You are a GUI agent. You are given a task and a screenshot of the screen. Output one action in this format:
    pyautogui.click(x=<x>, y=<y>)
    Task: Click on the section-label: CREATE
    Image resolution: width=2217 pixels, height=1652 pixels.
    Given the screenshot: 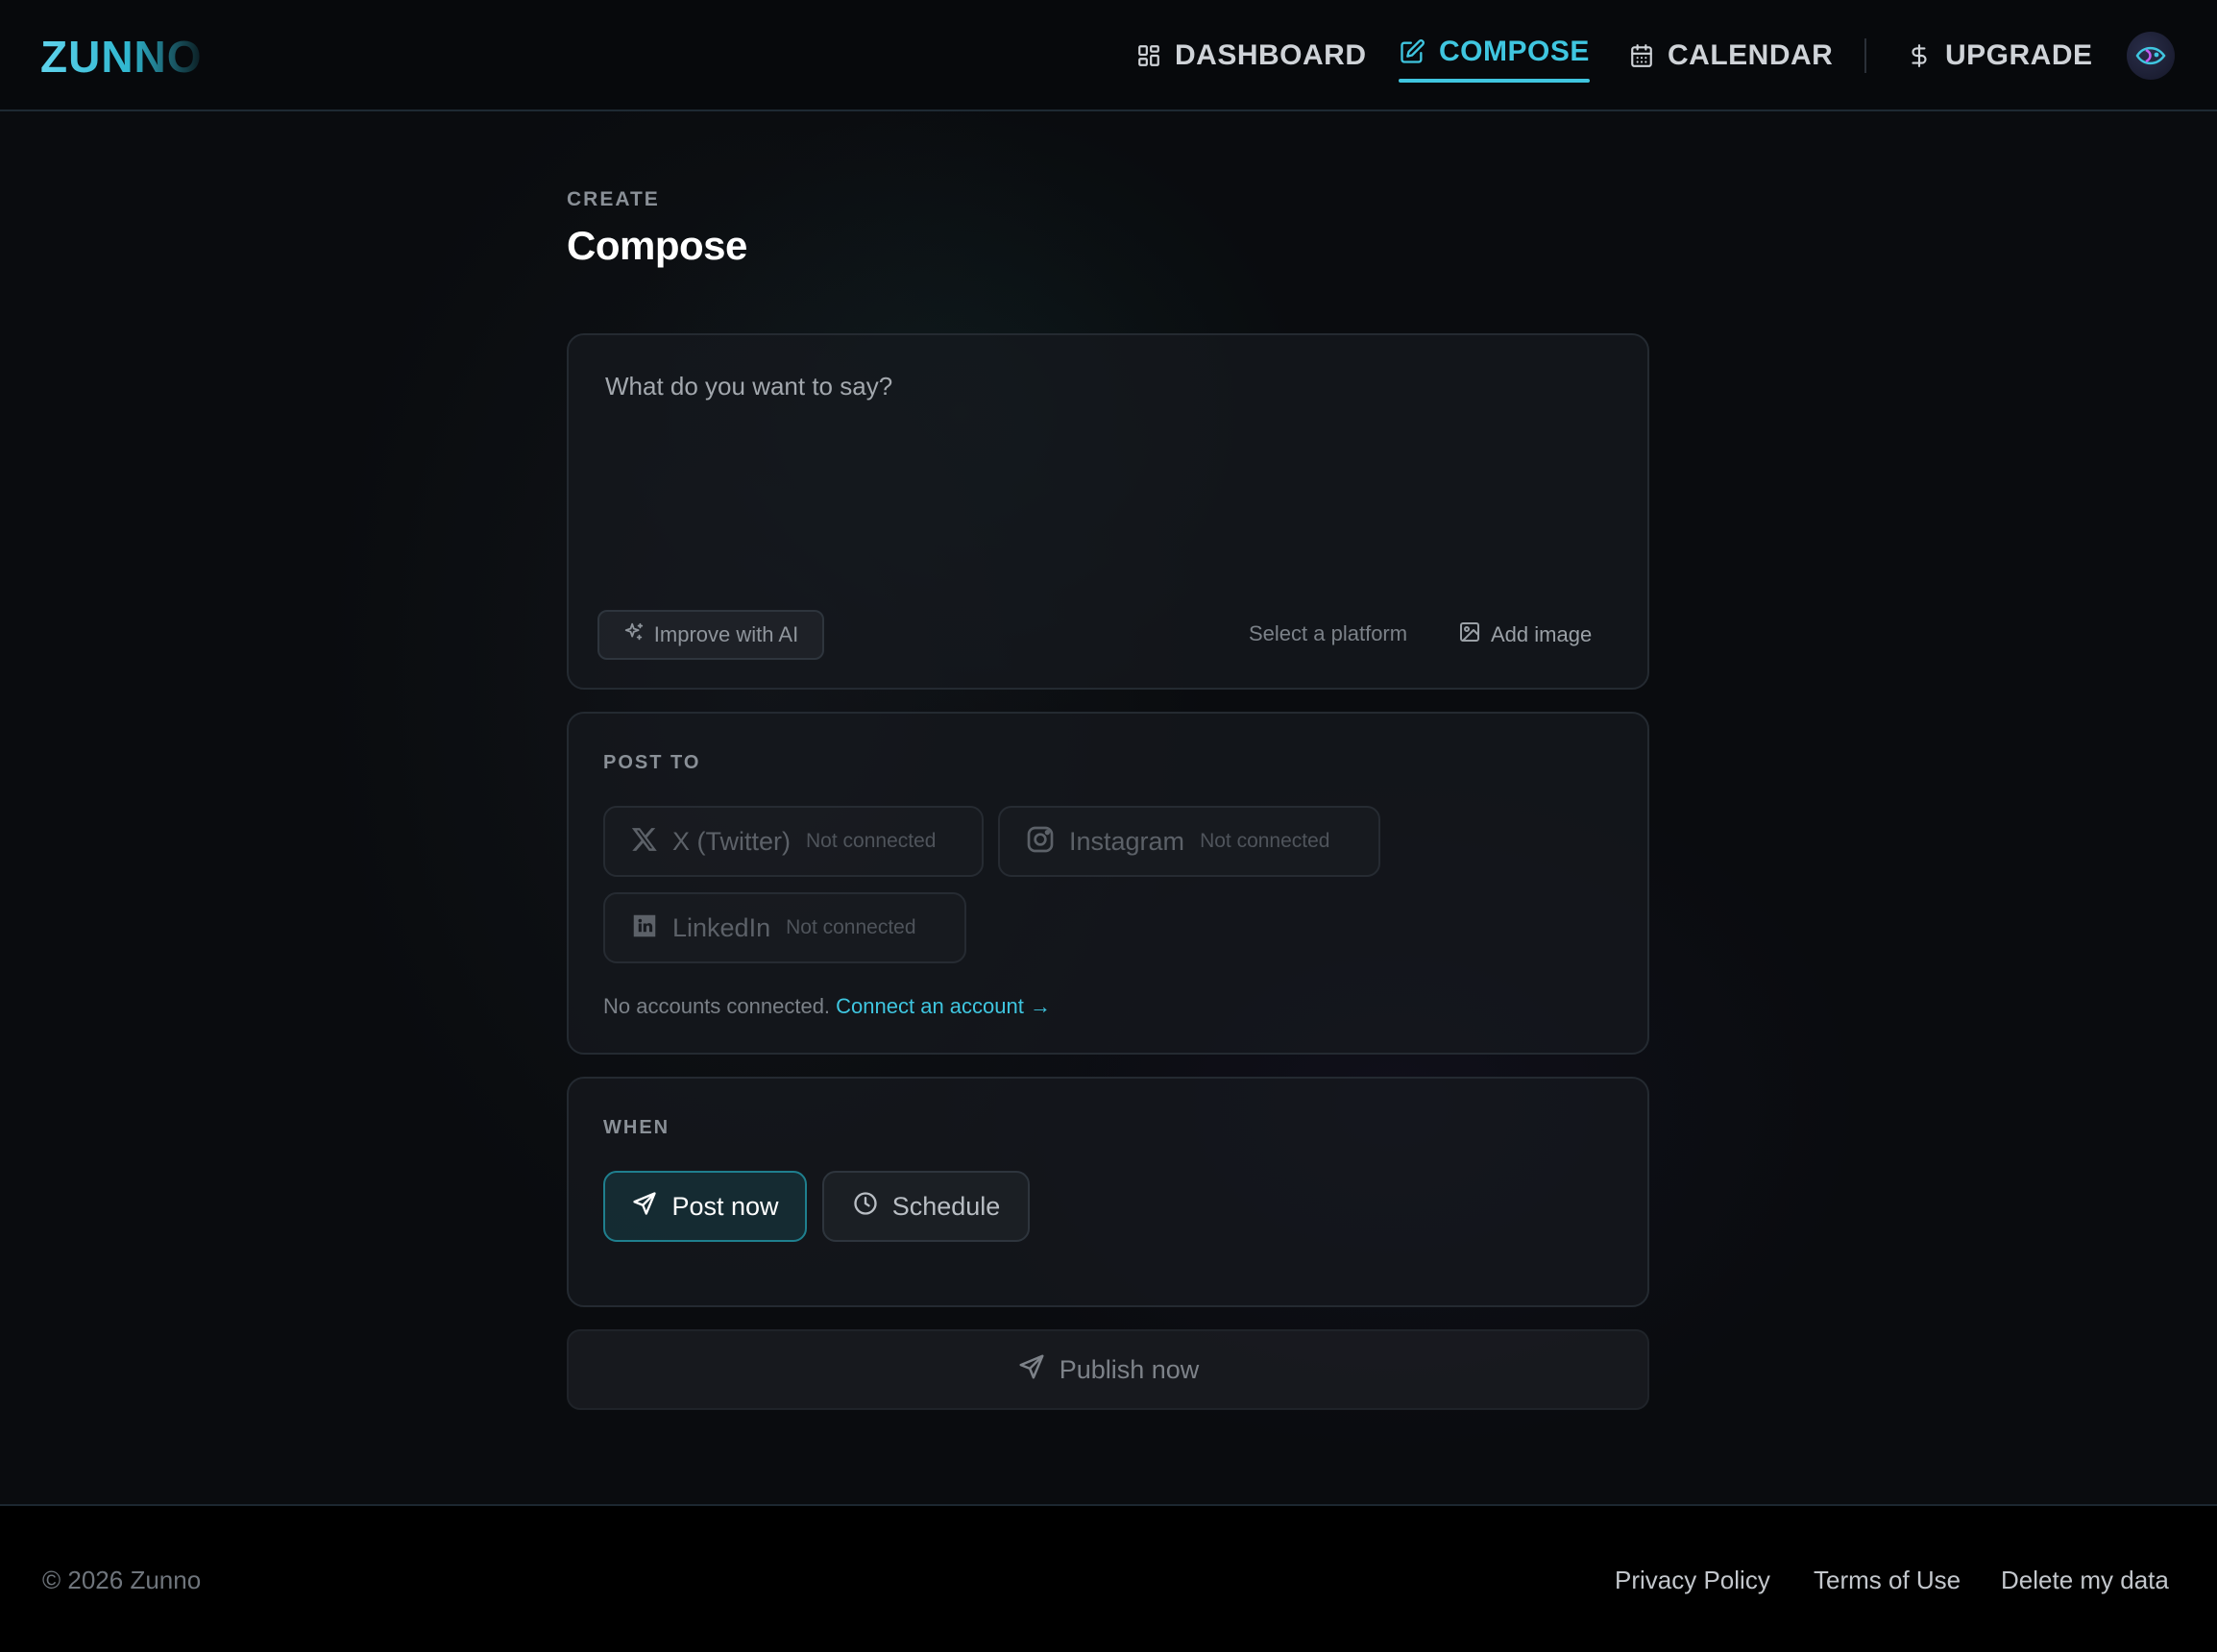 What is the action you would take?
    pyautogui.click(x=613, y=199)
    